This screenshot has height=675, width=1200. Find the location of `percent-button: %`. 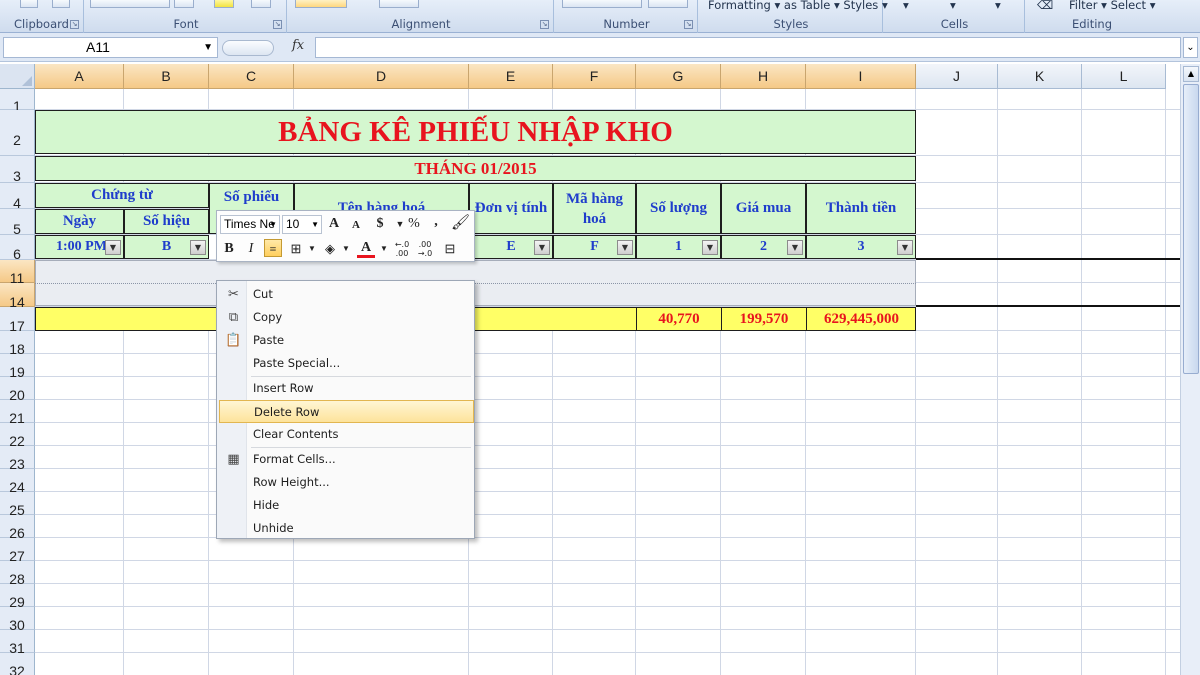

percent-button: % is located at coordinates (414, 224).